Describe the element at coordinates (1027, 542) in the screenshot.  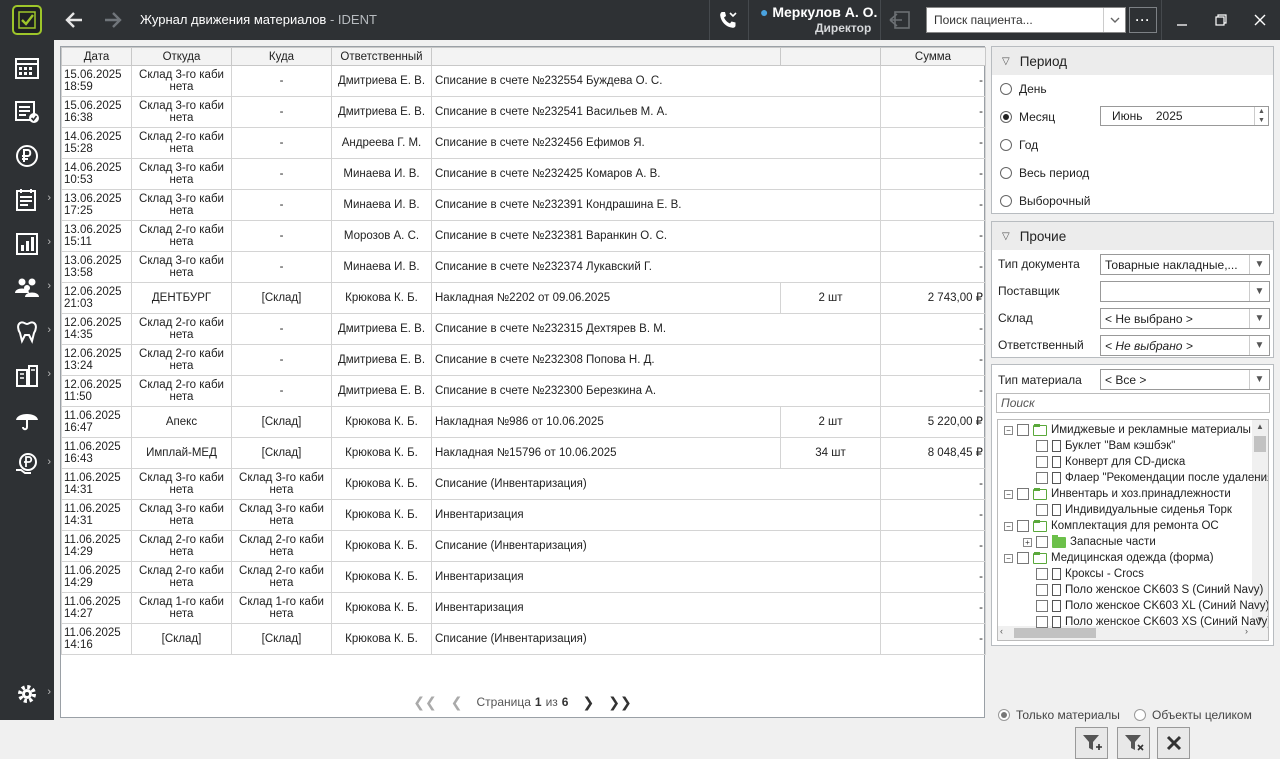
I see `expand-icon: +` at that location.